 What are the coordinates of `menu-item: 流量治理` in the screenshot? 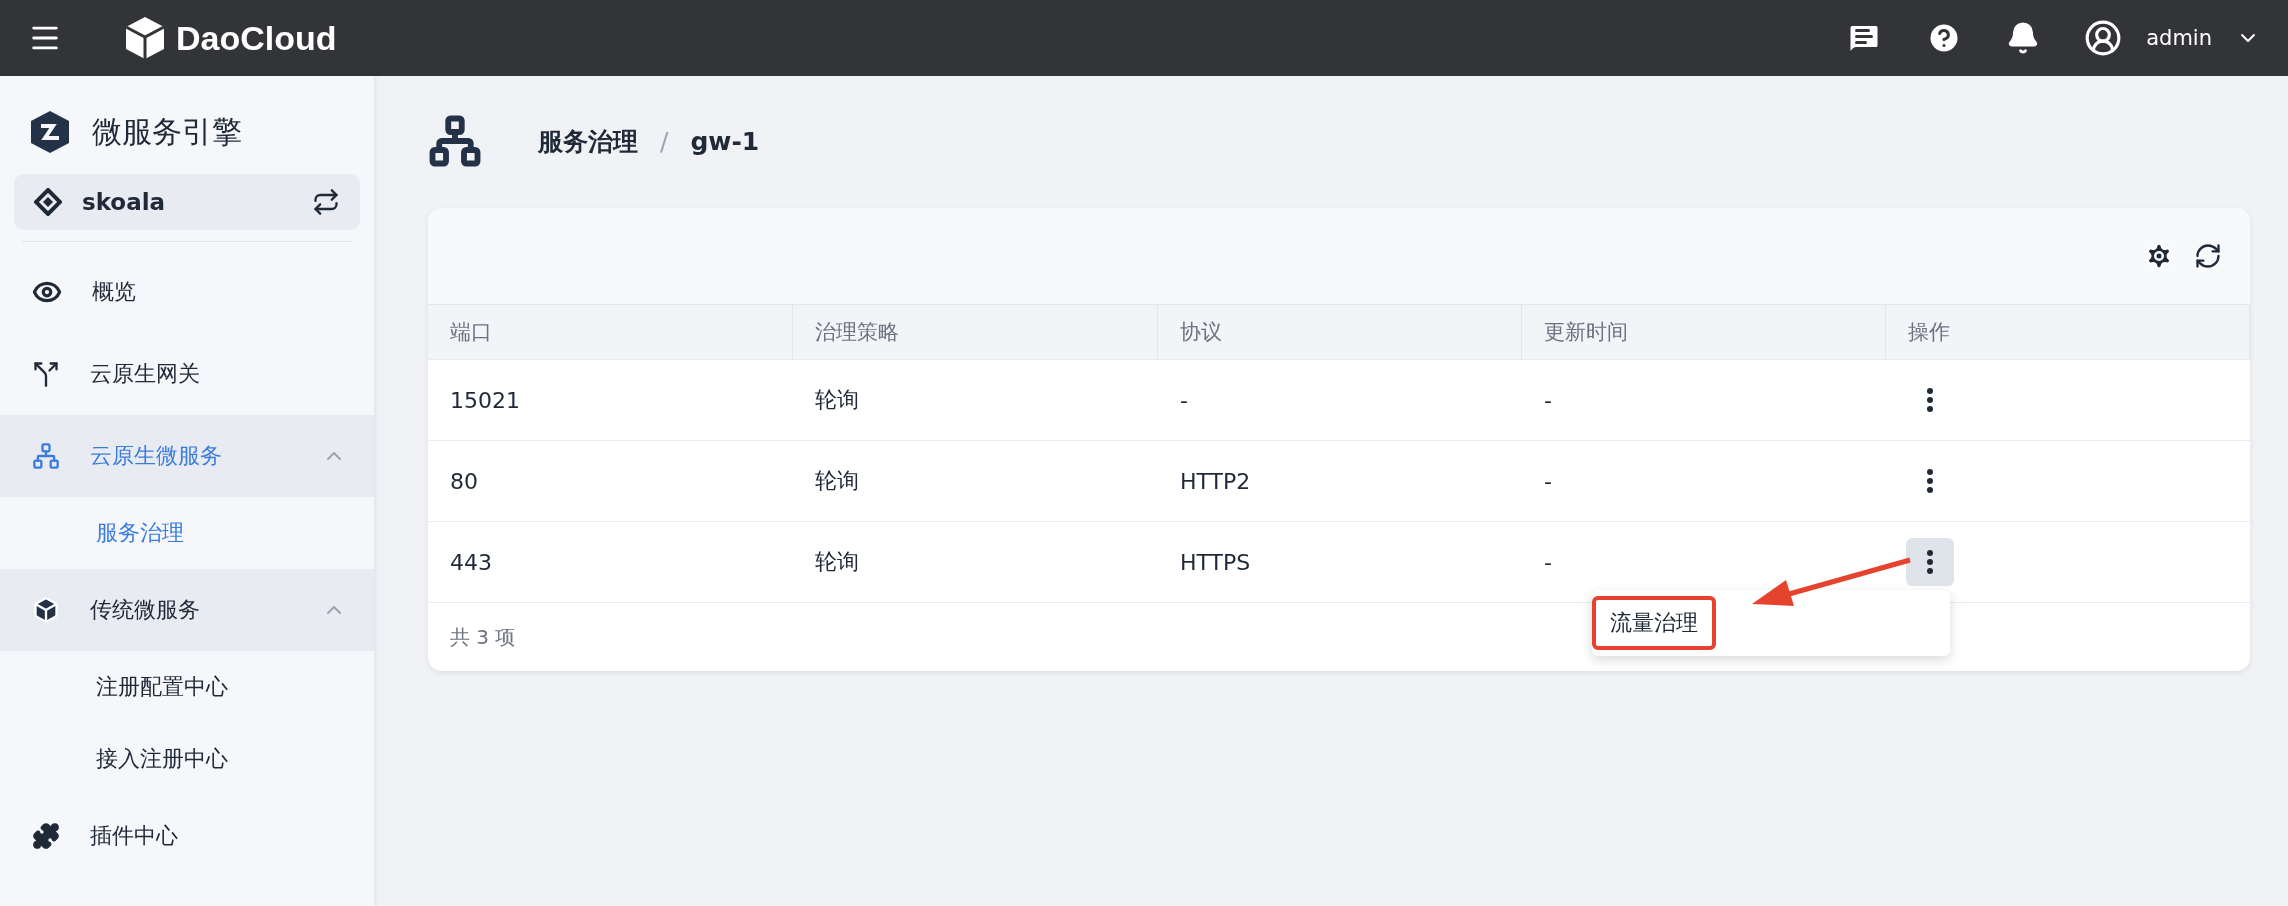 It's located at (1654, 623).